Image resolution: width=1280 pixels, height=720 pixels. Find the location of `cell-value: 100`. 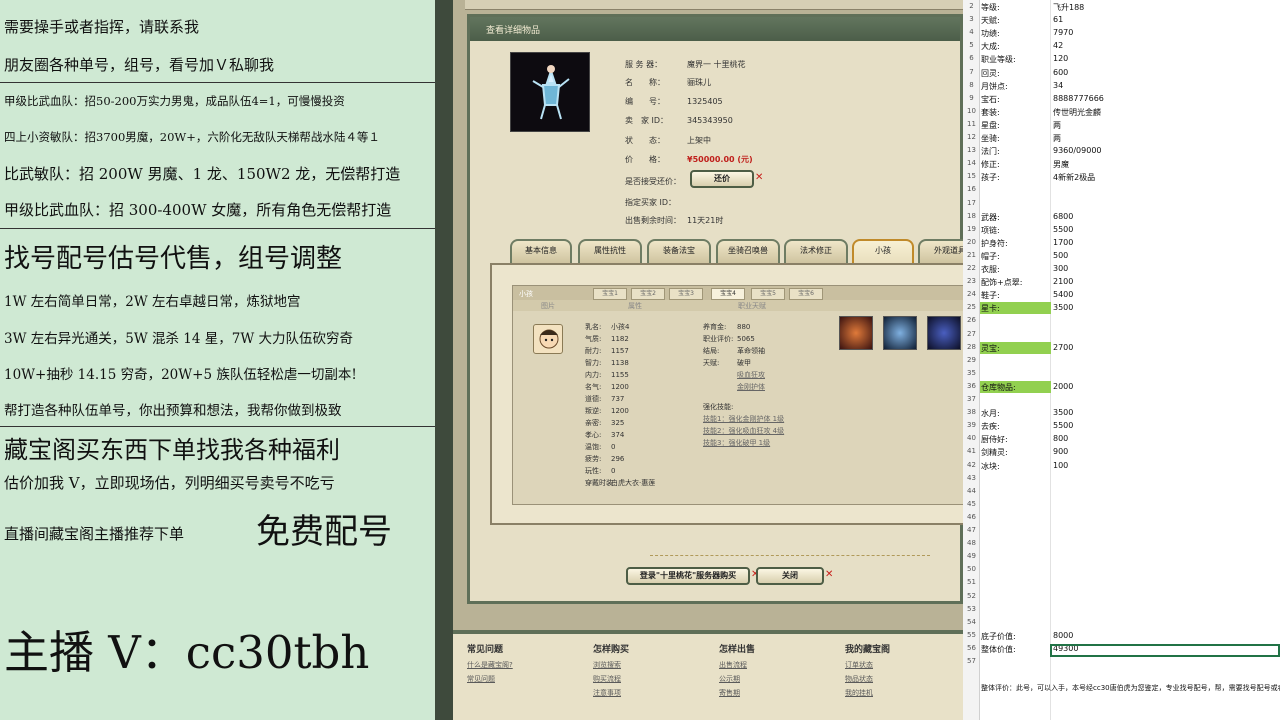

cell-value: 100 is located at coordinates (1060, 465).